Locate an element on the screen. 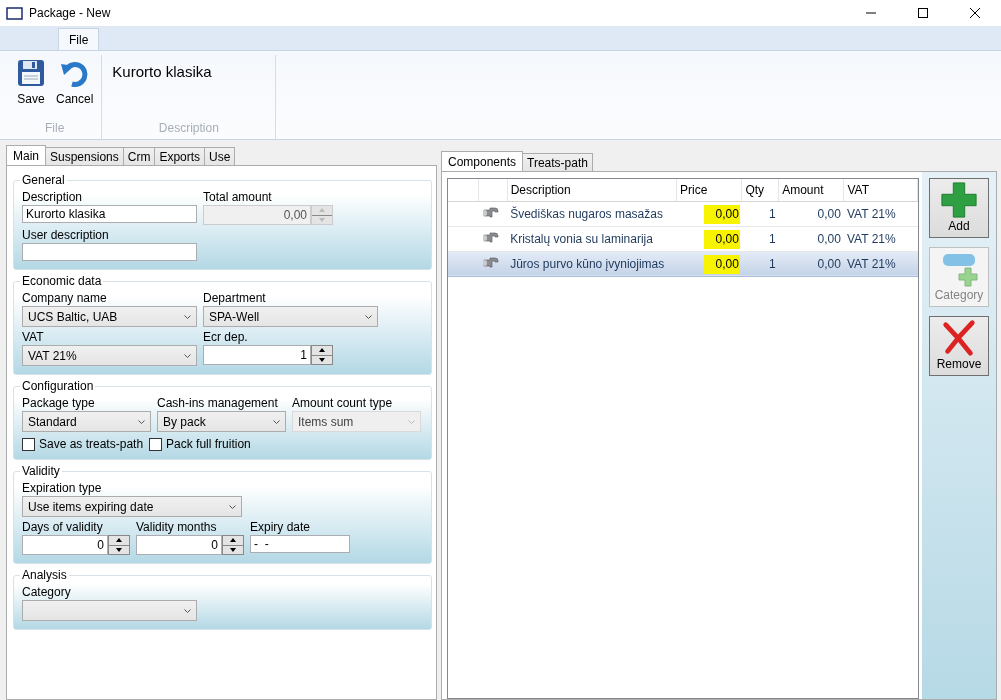 The width and height of the screenshot is (1001, 700). field-label: Expiry date is located at coordinates (281, 527).